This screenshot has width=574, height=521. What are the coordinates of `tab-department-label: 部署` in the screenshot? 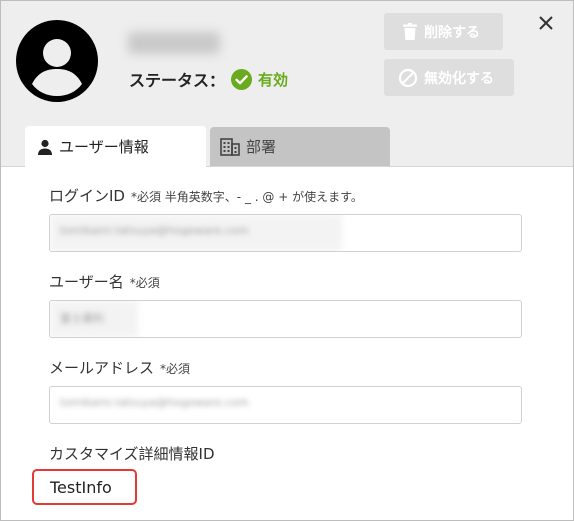 It's located at (261, 147).